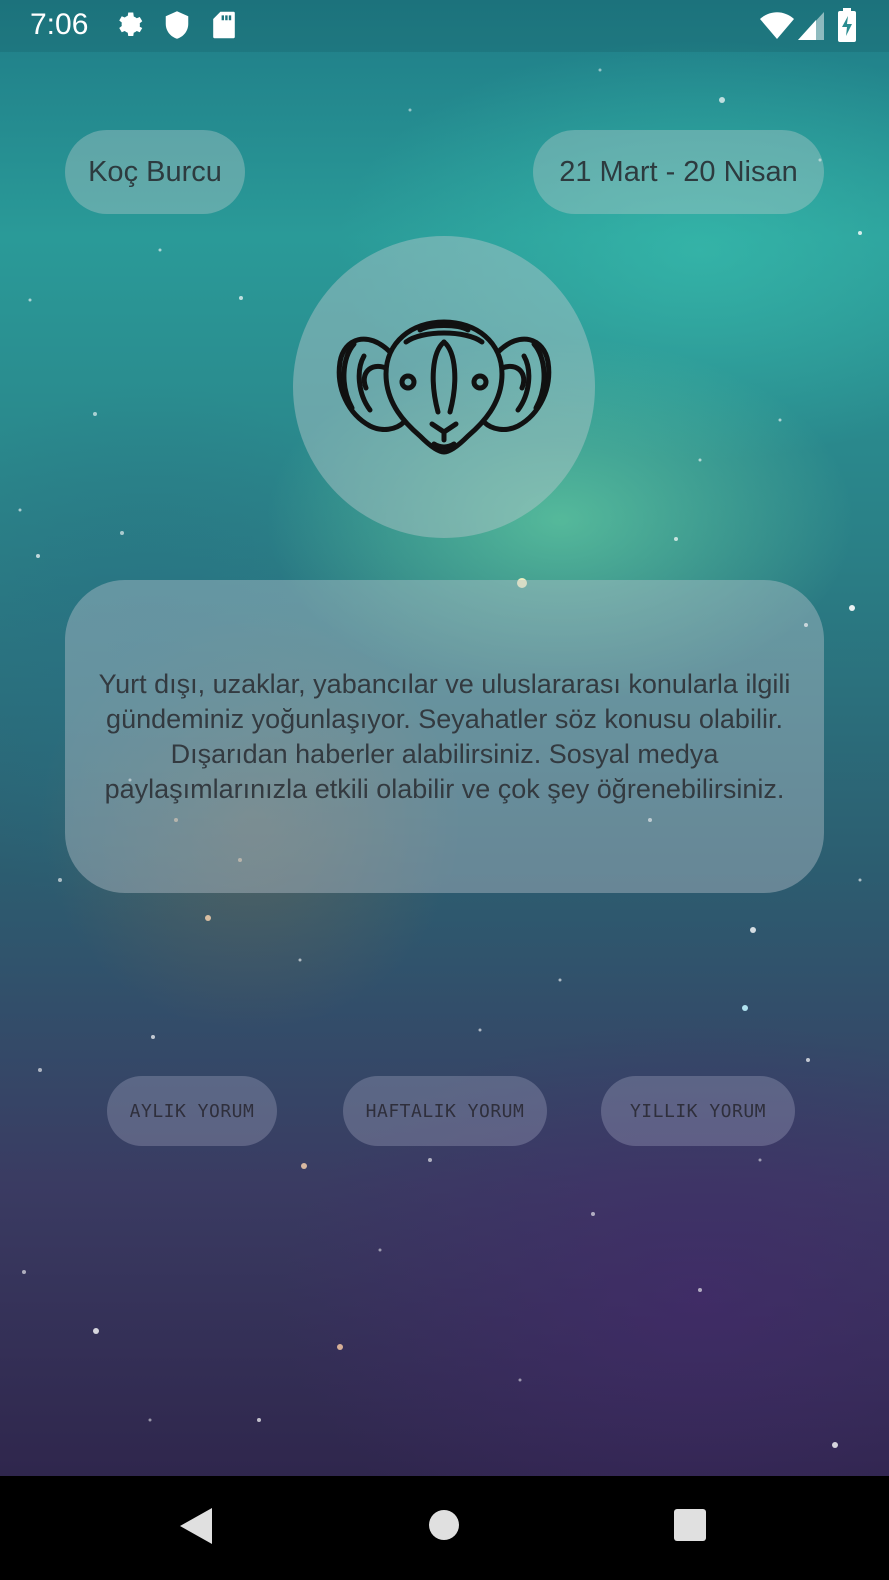  I want to click on yearly-reading-button: YILLIK YORUM, so click(698, 1111).